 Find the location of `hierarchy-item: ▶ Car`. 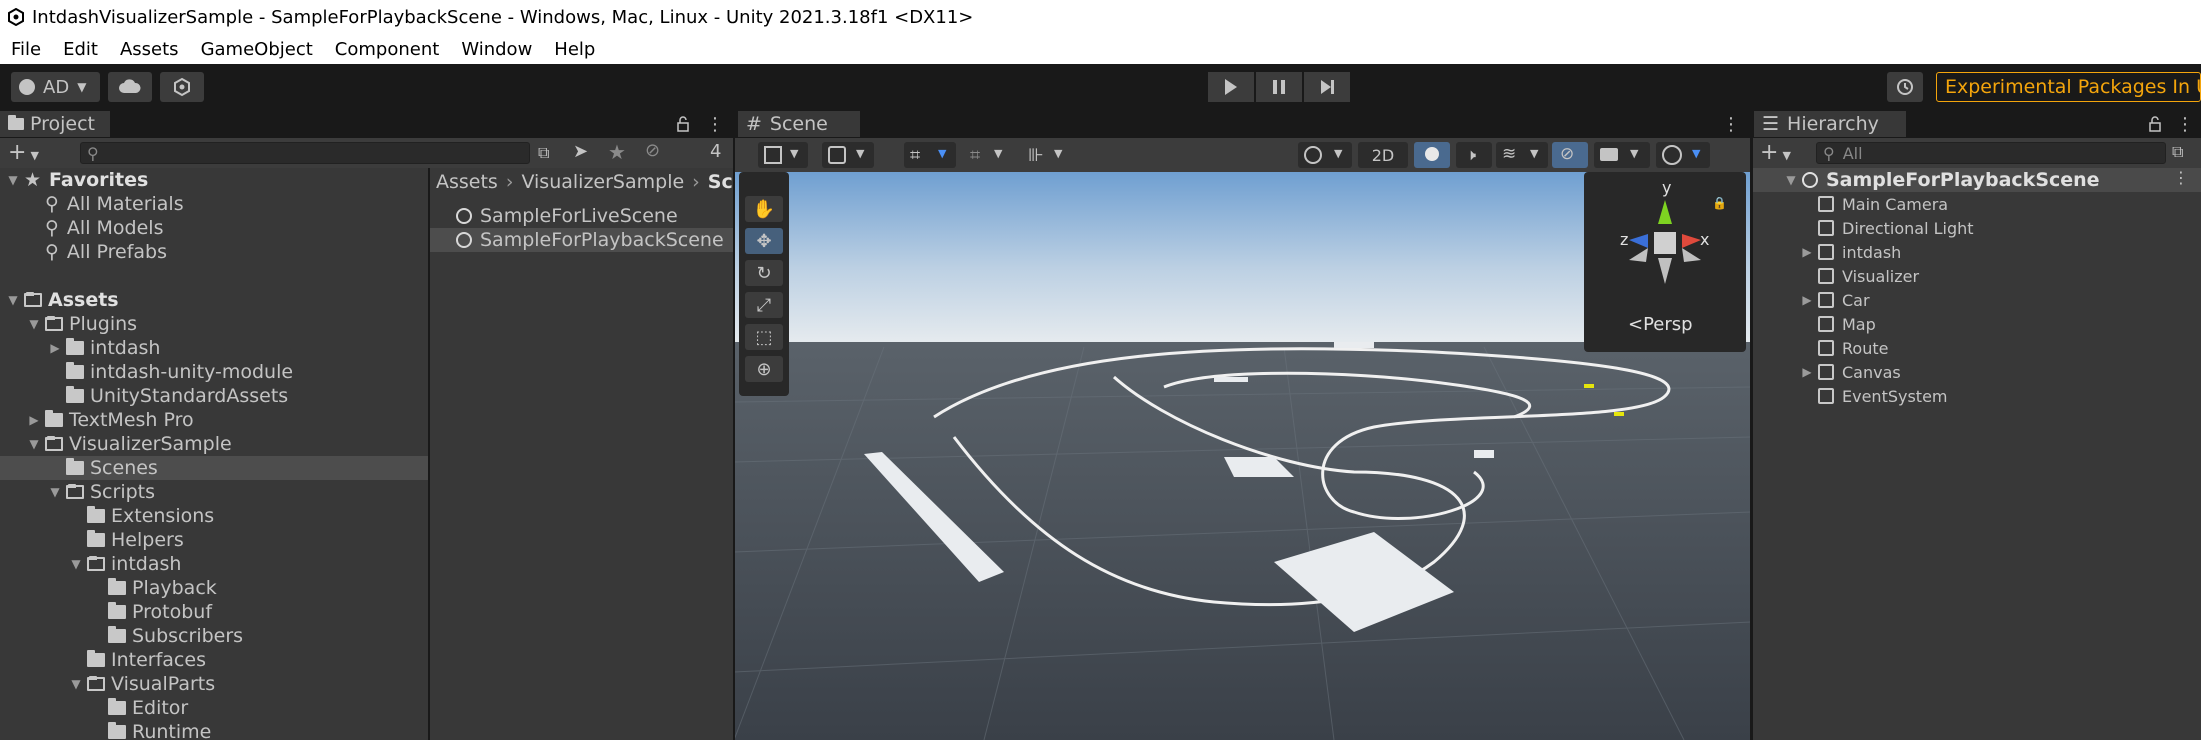

hierarchy-item: ▶ Car is located at coordinates (1976, 300).